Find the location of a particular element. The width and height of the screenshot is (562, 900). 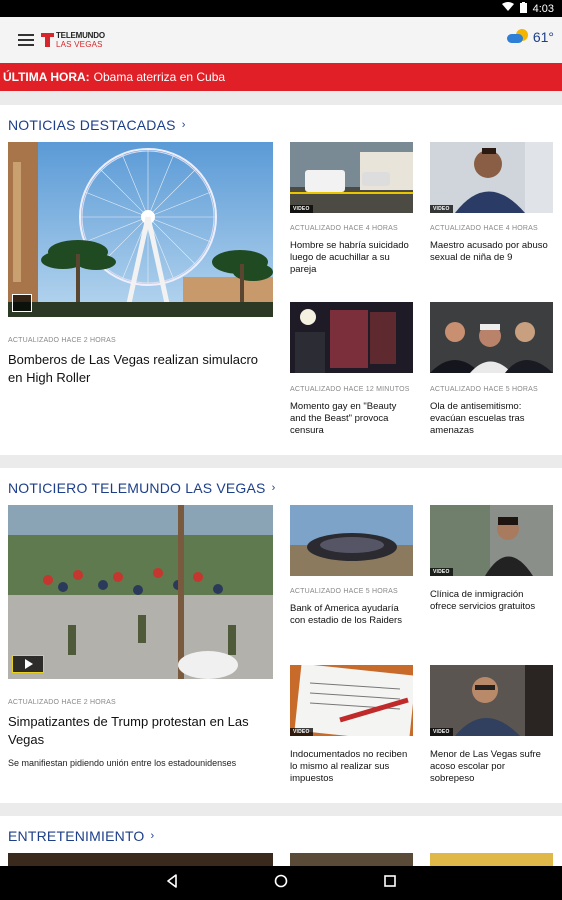

menu-icon is located at coordinates (26, 40).